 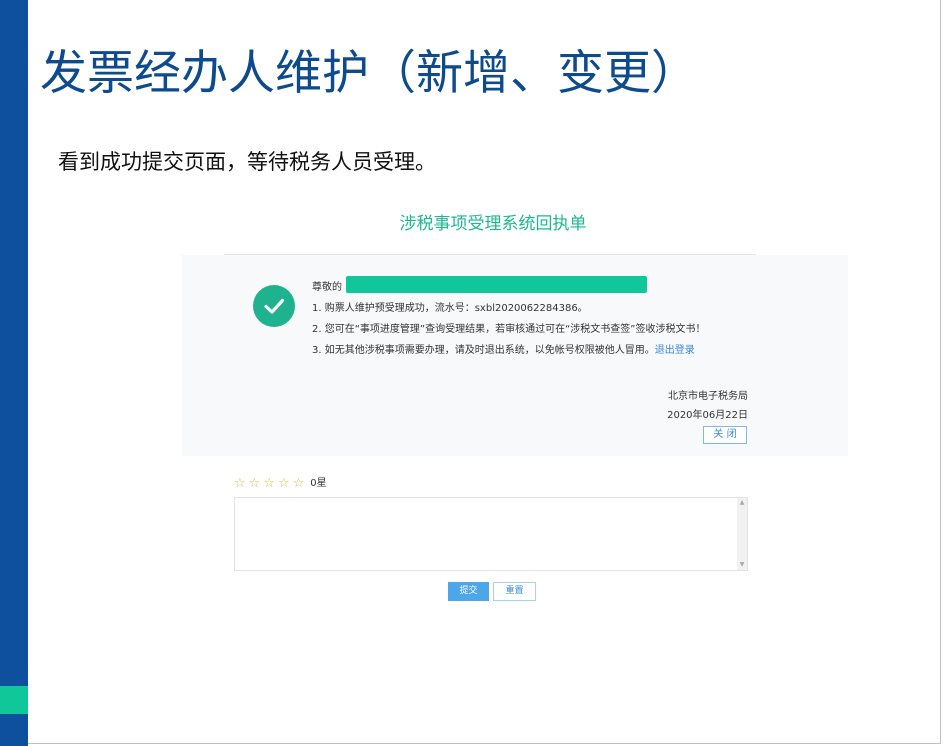 I want to click on slide-side-accent, so click(x=14, y=700).